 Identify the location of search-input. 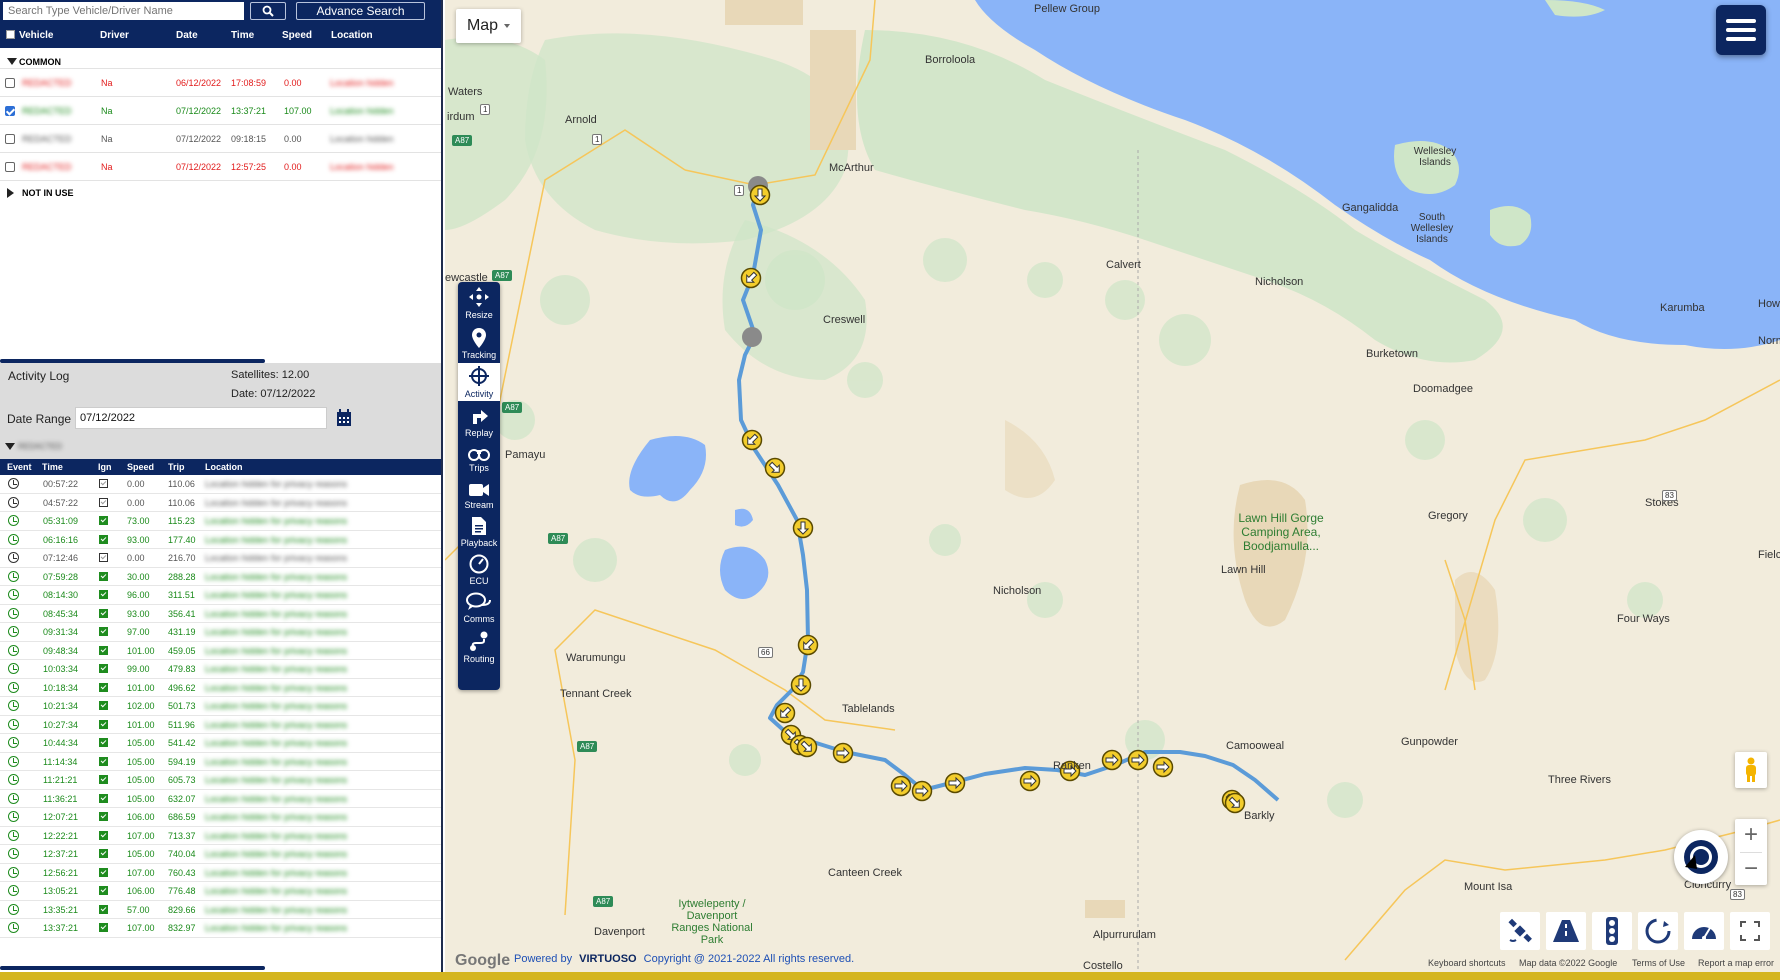
(123, 11).